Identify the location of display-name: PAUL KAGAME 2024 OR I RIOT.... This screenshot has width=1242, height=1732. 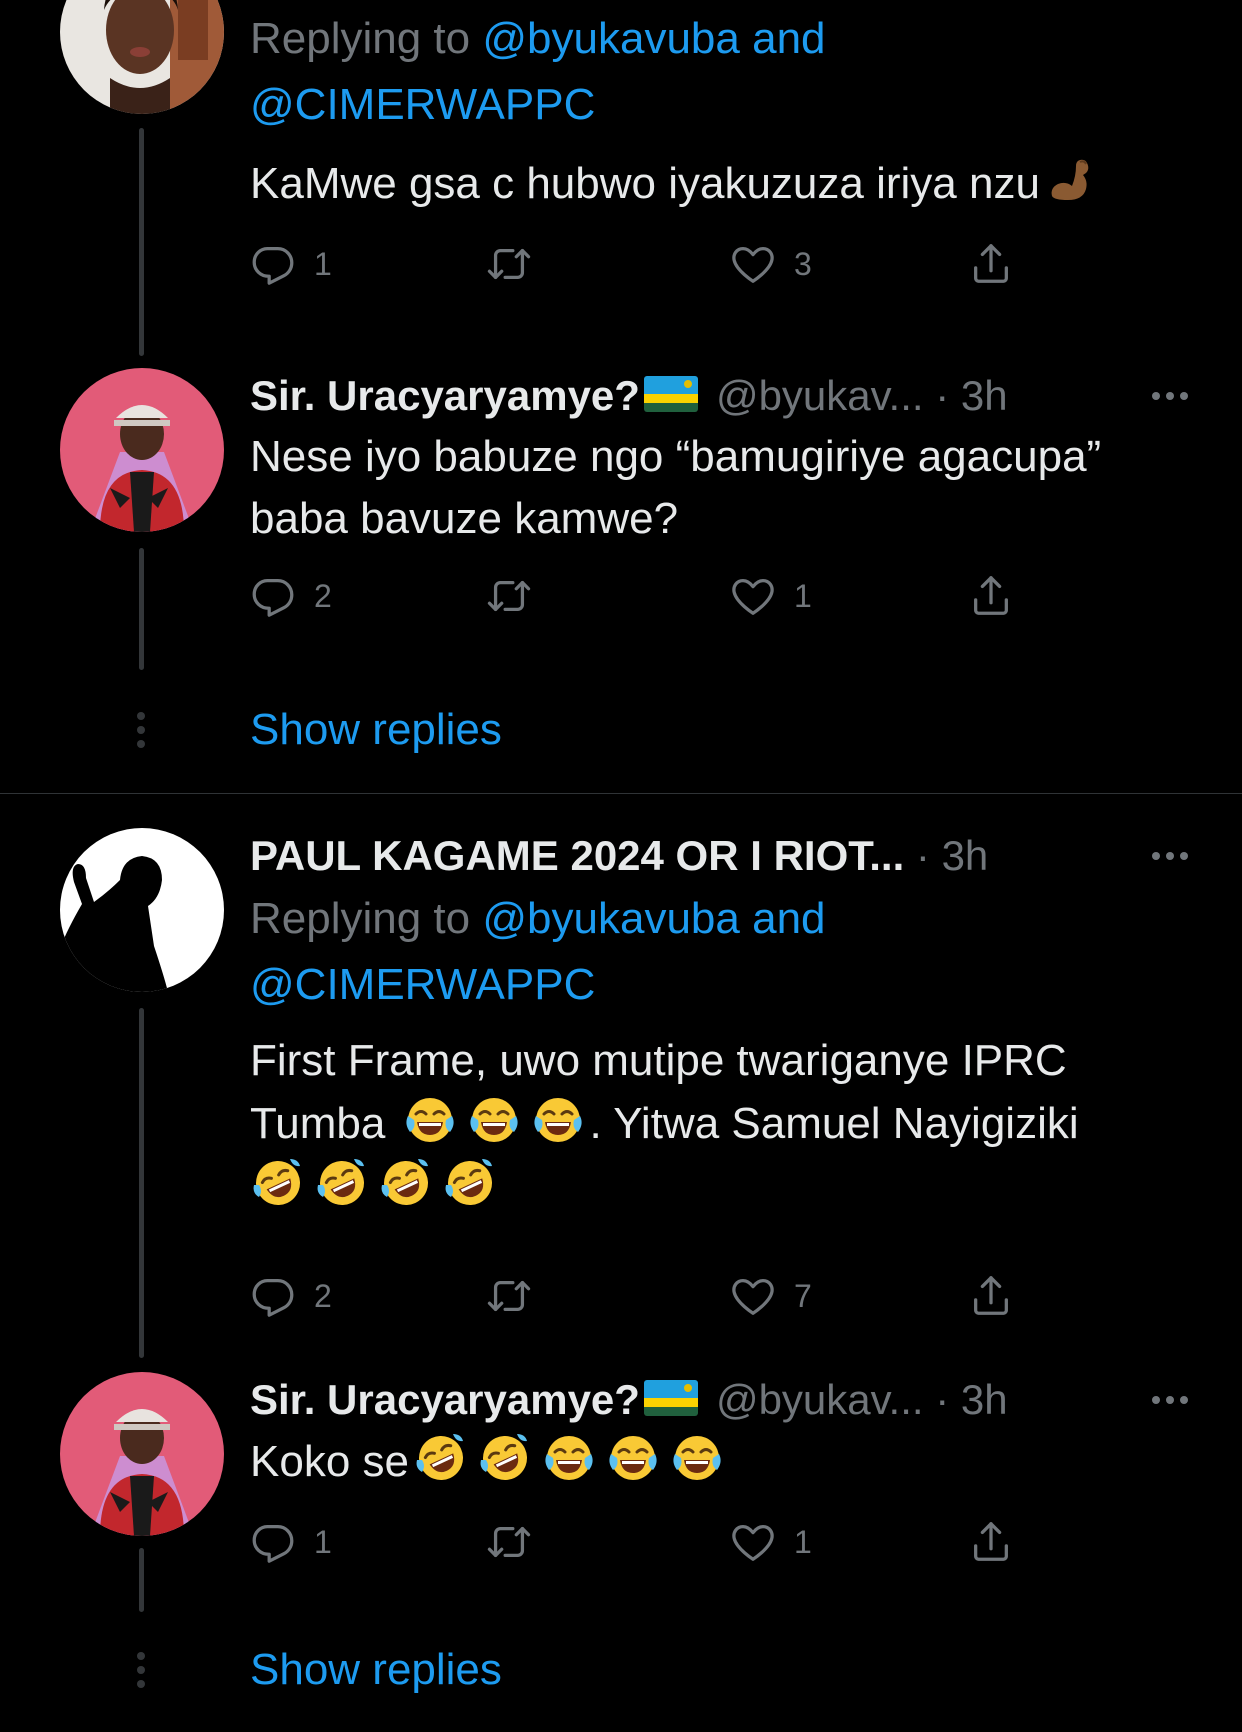
(577, 855).